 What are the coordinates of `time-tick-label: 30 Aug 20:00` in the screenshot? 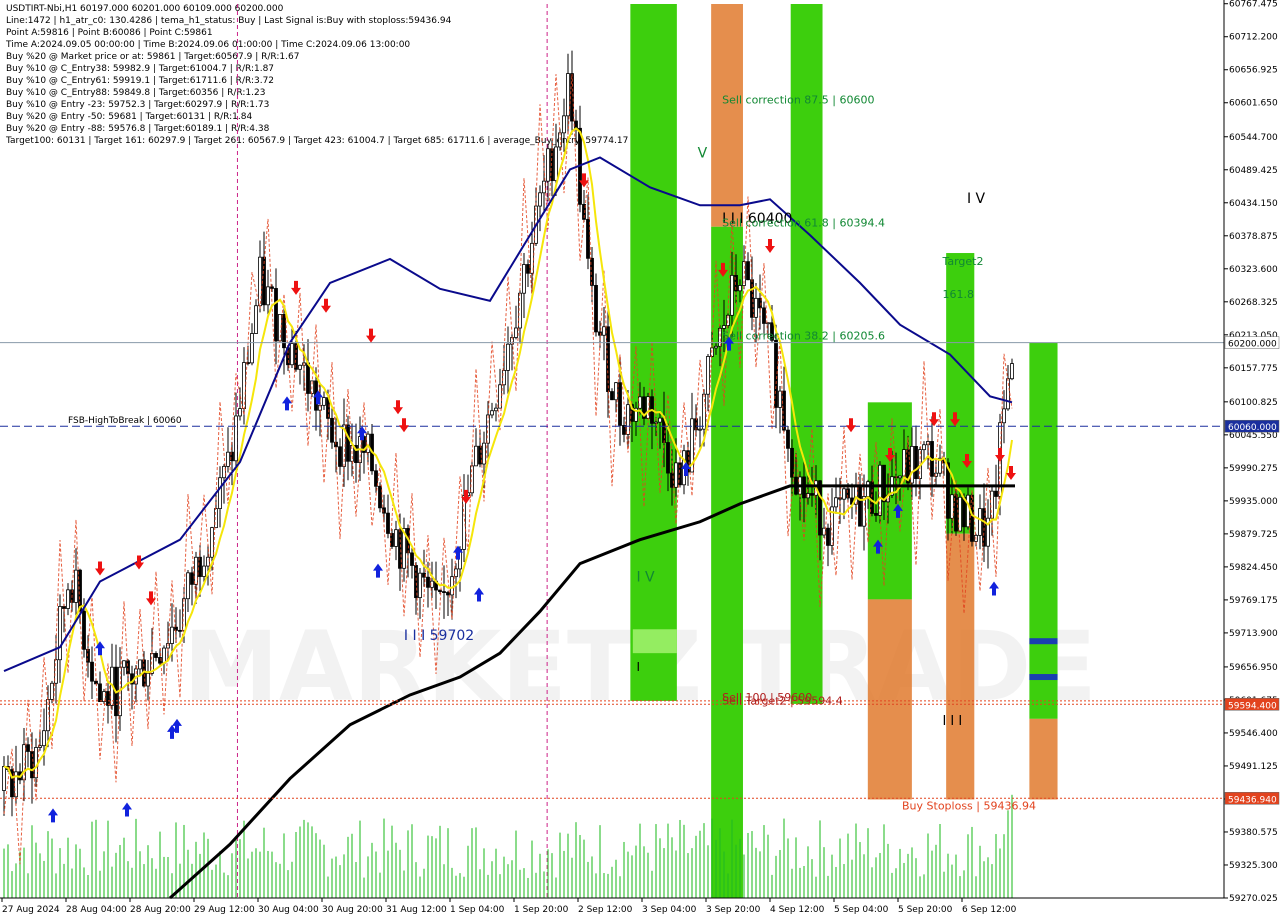 It's located at (352, 910).